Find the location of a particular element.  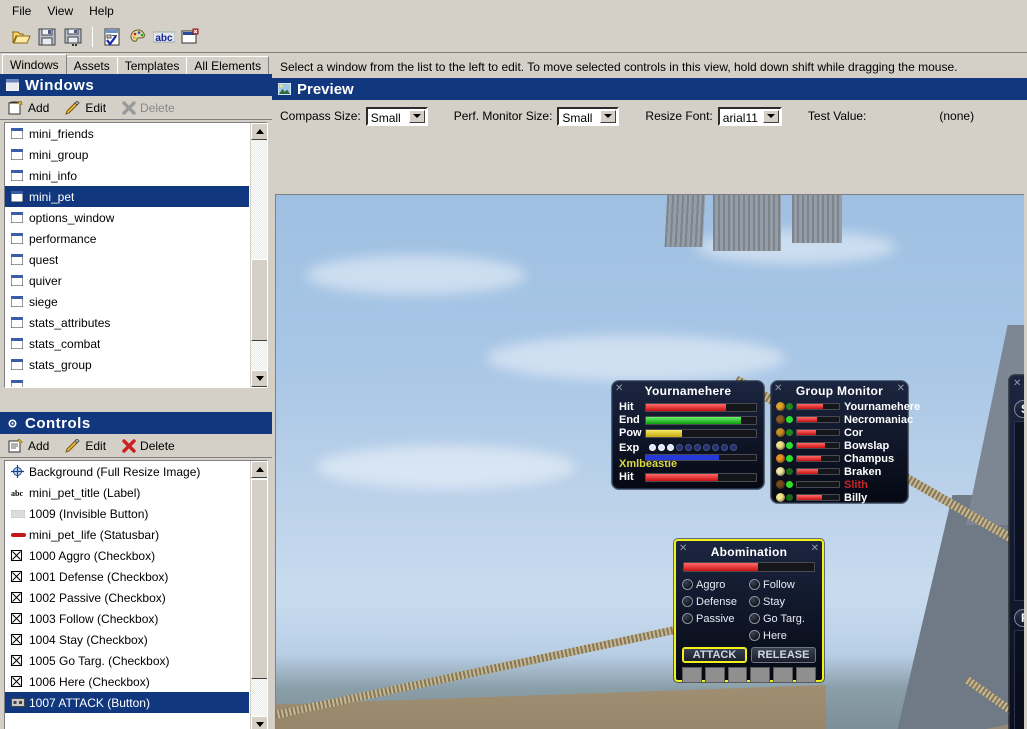

list-item: stats_attributes is located at coordinates (127, 322).